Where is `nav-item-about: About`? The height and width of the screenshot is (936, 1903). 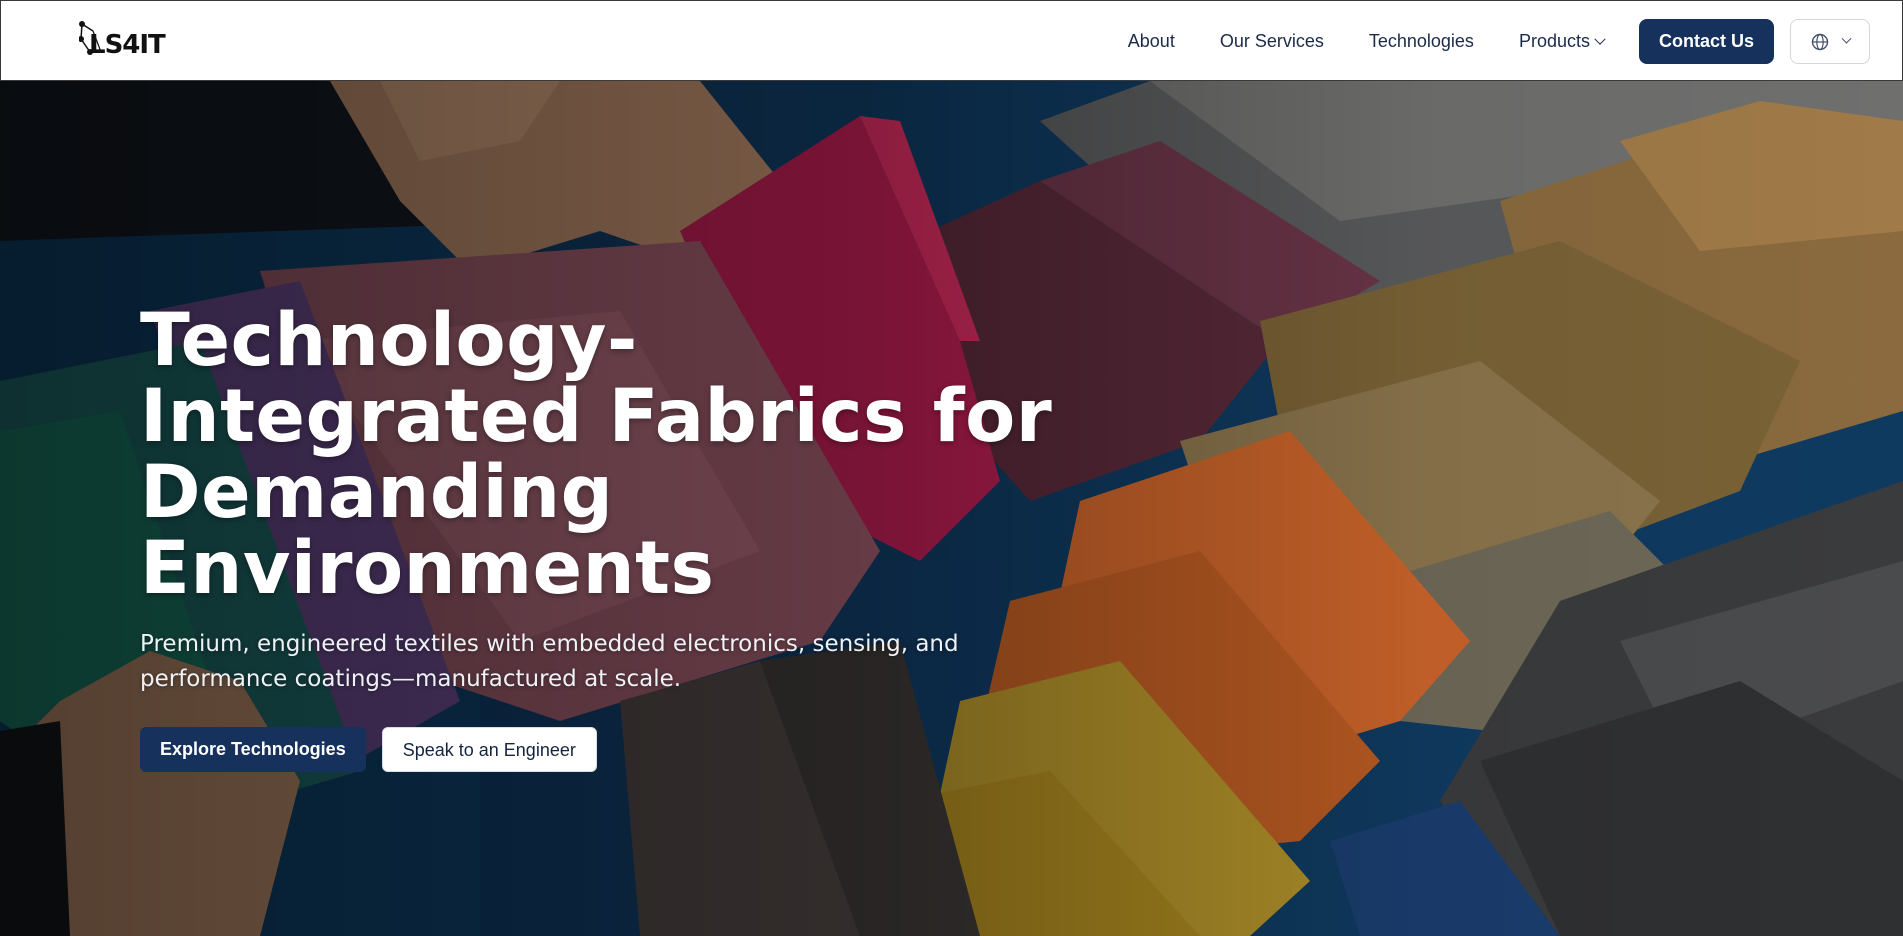
nav-item-about: About is located at coordinates (1151, 41).